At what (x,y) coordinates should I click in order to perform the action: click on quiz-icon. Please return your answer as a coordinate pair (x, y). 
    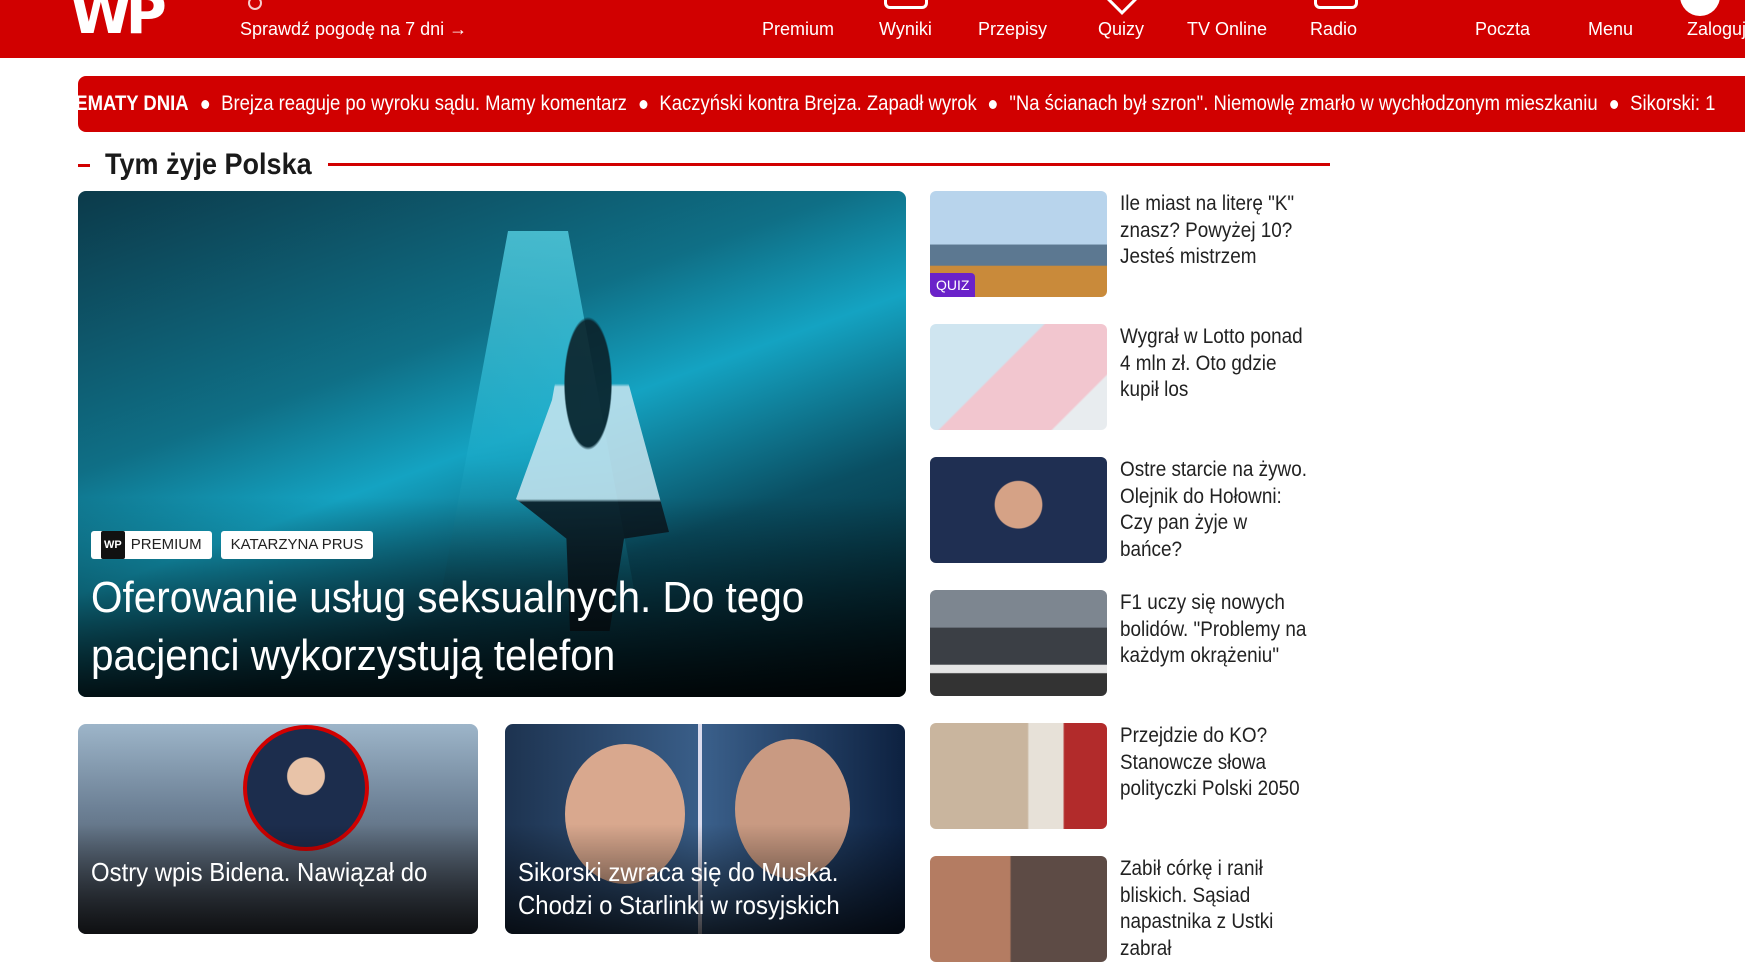
    Looking at the image, I should click on (1122, 7).